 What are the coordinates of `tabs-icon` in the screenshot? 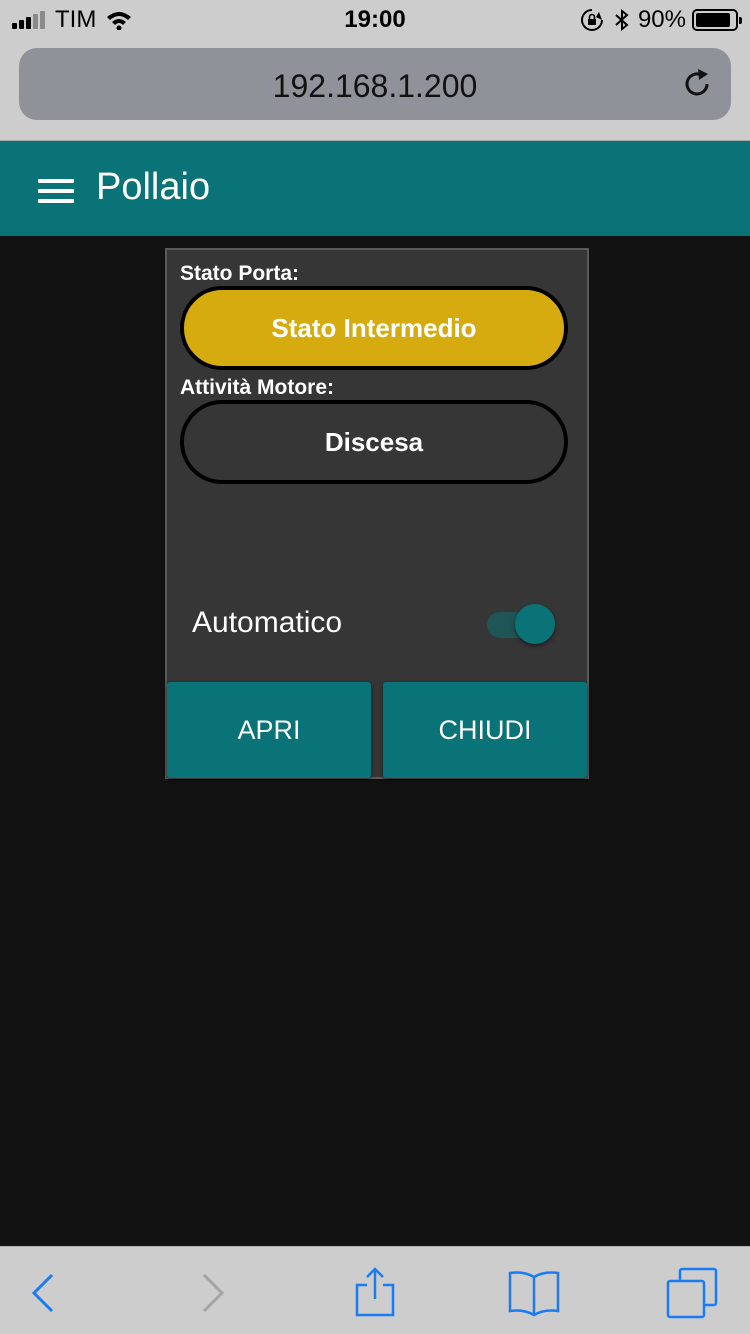 It's located at (692, 1293).